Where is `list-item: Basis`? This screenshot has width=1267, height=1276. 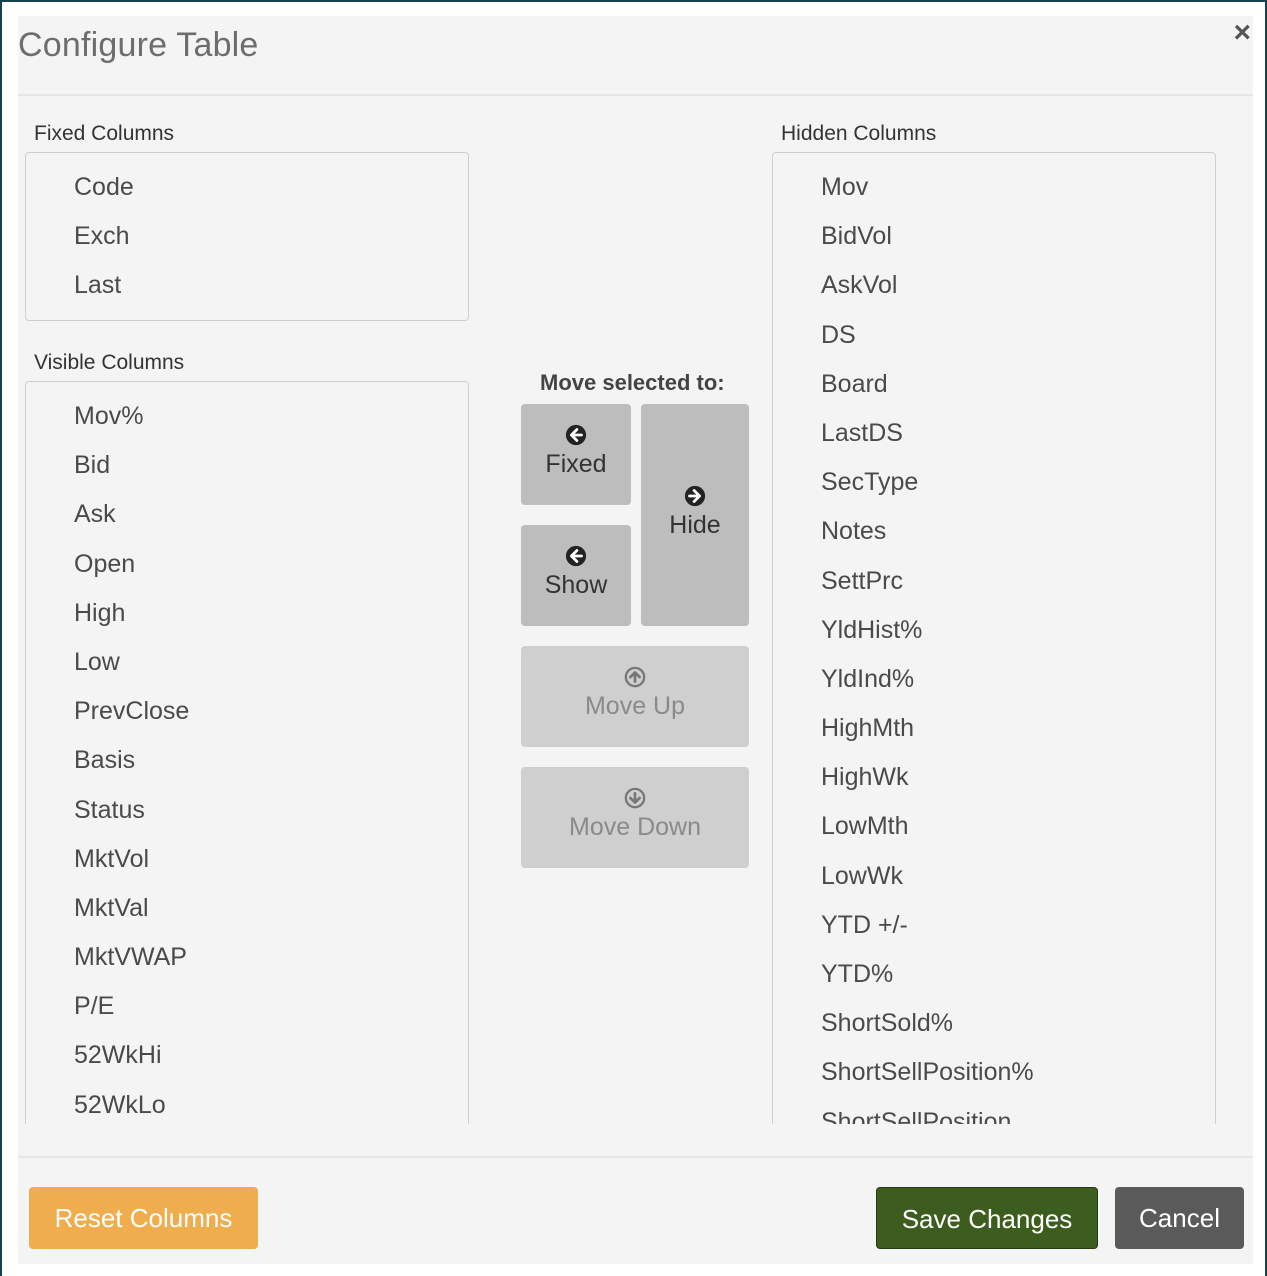
list-item: Basis is located at coordinates (247, 760).